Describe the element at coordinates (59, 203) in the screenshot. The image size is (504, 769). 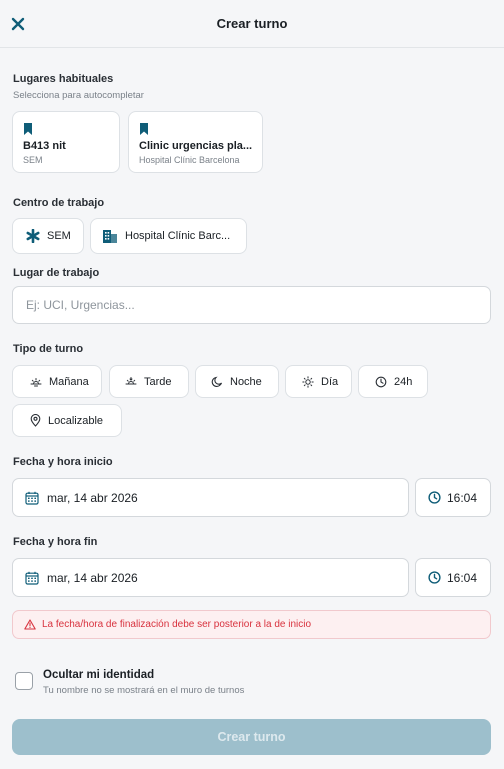
I see `centro-label: Centro de trabajo` at that location.